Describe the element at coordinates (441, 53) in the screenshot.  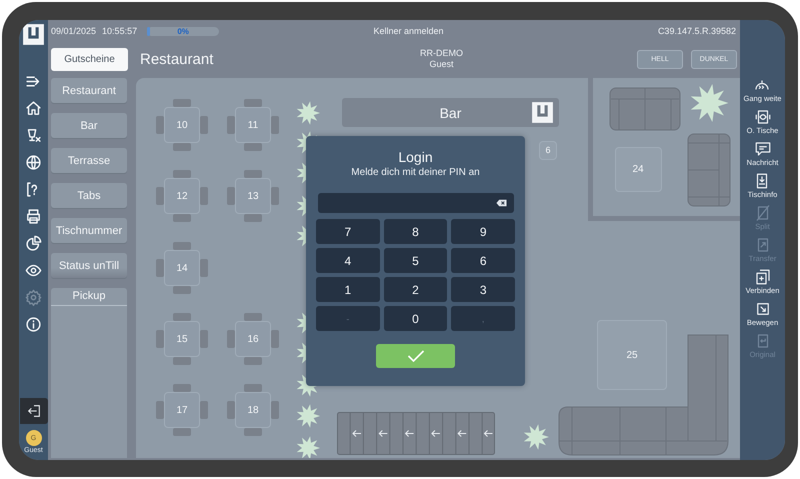
I see `company-name: RR-DEMO` at that location.